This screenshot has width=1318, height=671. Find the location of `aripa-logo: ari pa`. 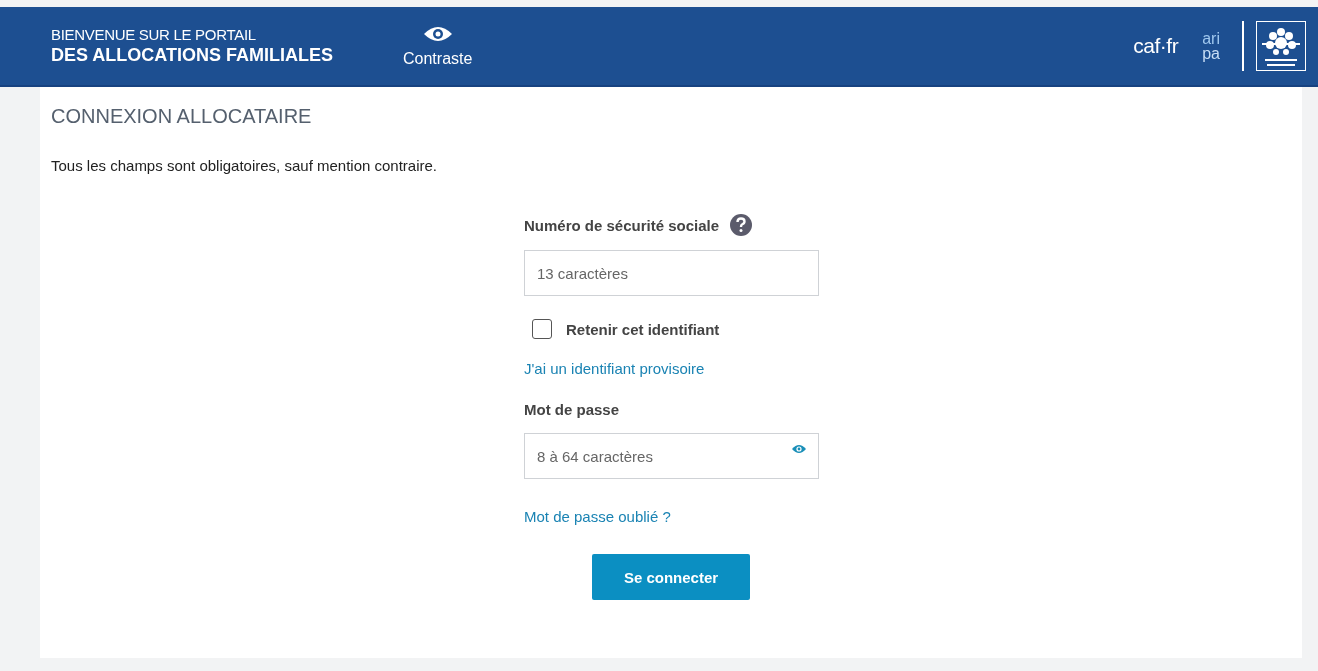

aripa-logo: ari pa is located at coordinates (1211, 46).